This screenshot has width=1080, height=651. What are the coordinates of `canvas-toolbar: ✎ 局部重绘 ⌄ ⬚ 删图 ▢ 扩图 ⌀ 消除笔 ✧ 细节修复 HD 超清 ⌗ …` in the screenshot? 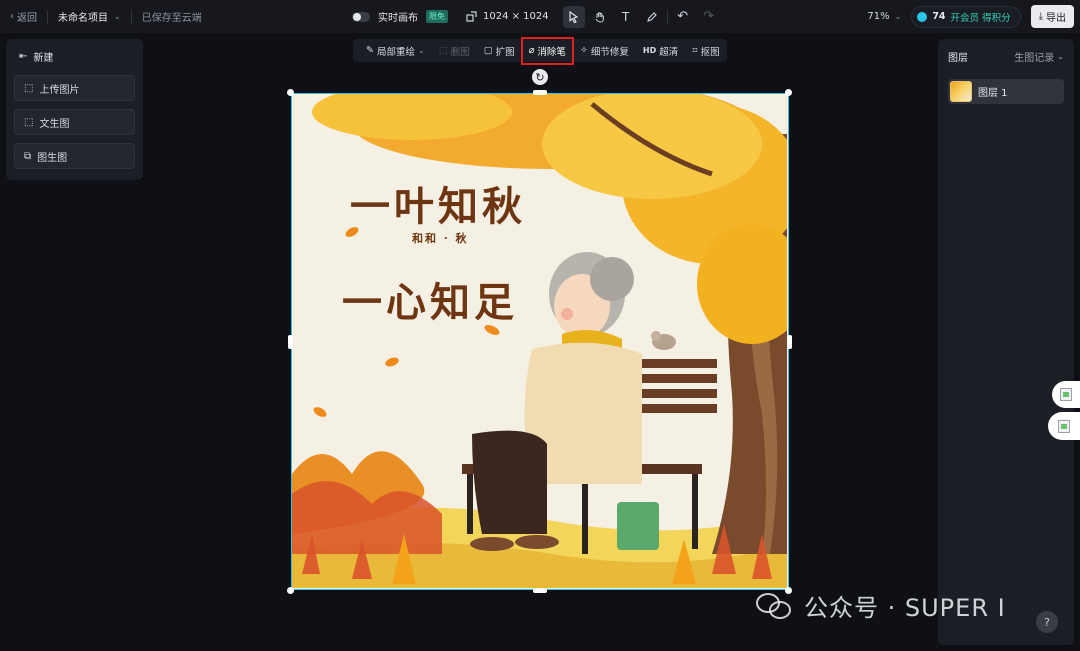 It's located at (540, 50).